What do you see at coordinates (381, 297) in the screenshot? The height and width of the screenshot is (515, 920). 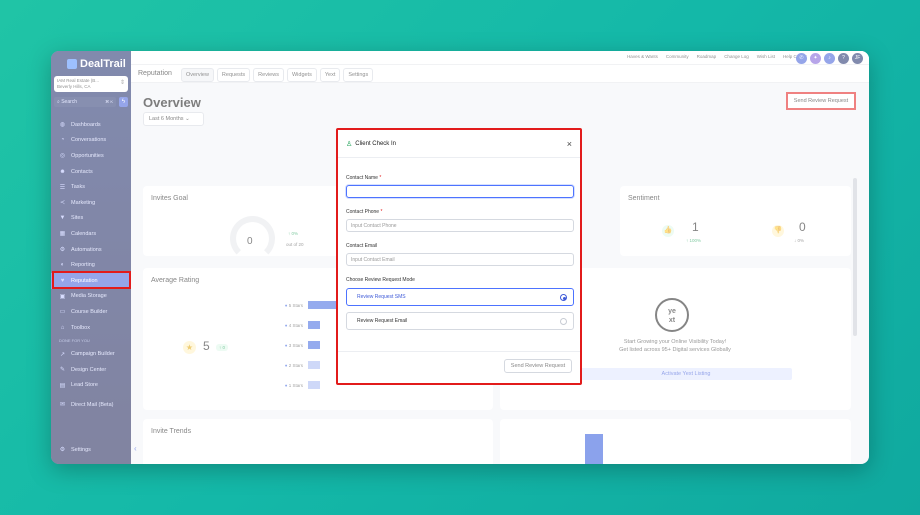 I see `mode-option-label: Review Request SMS` at bounding box center [381, 297].